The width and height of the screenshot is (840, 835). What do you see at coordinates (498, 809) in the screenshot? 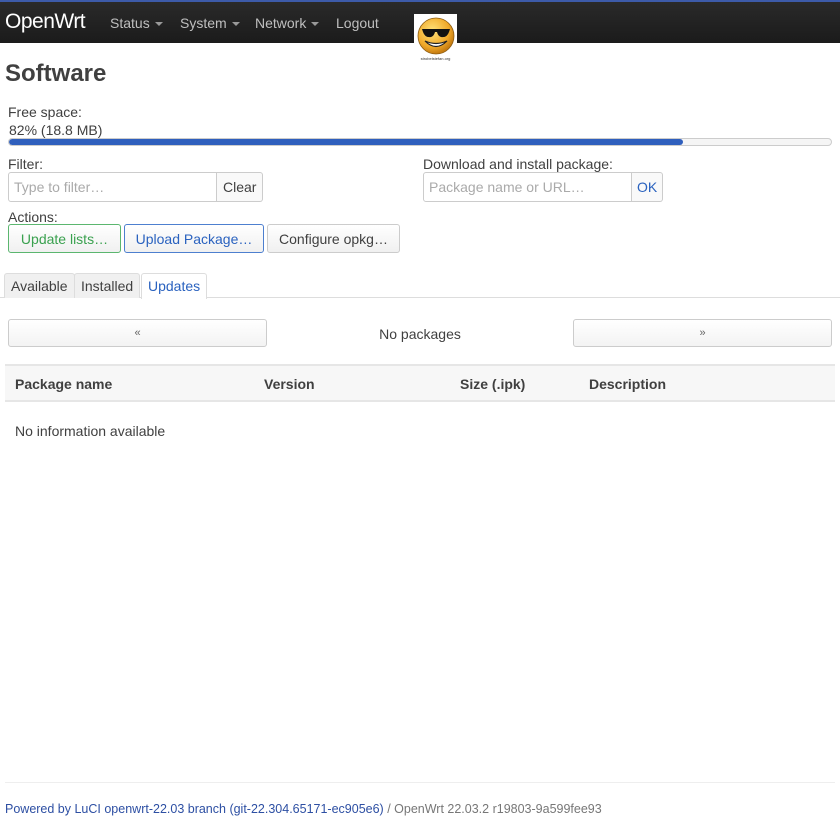
I see `firmware-version: OpenWrt 22.03.2 r19803-9a599fee93` at bounding box center [498, 809].